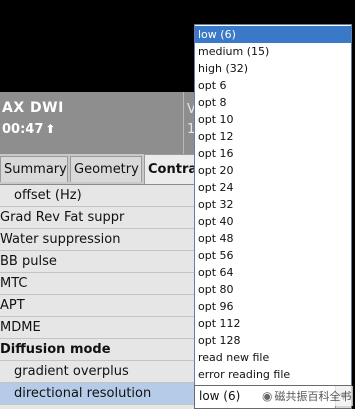 The width and height of the screenshot is (355, 409). Describe the element at coordinates (273, 221) in the screenshot. I see `dropdown-option: opt 40` at that location.